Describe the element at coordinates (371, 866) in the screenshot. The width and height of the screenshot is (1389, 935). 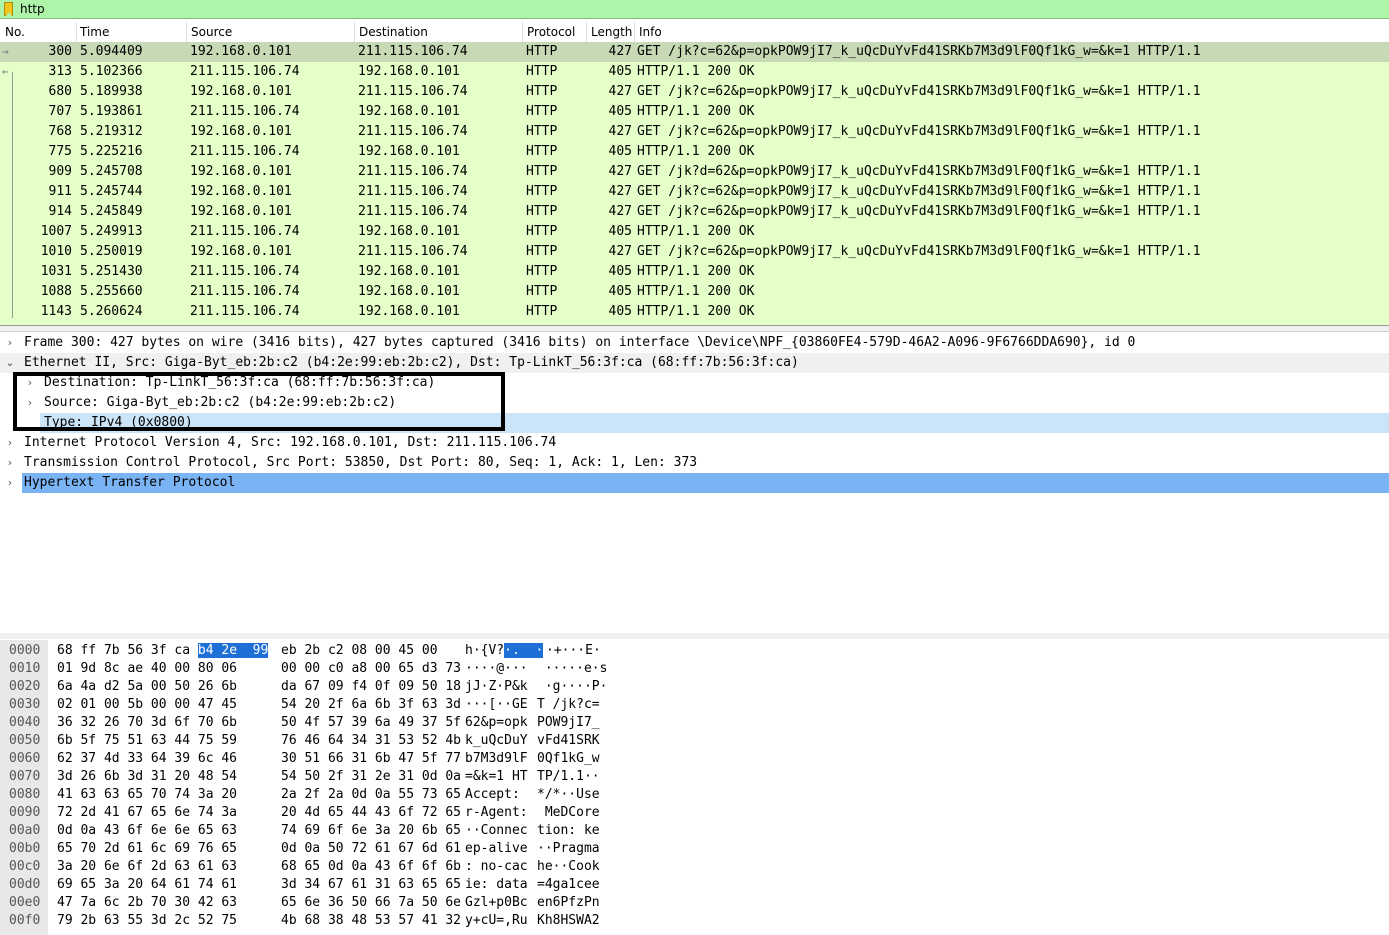
I see `hex-bytes-right: 68 65 0d 0a 43 6f 6f 6b` at that location.